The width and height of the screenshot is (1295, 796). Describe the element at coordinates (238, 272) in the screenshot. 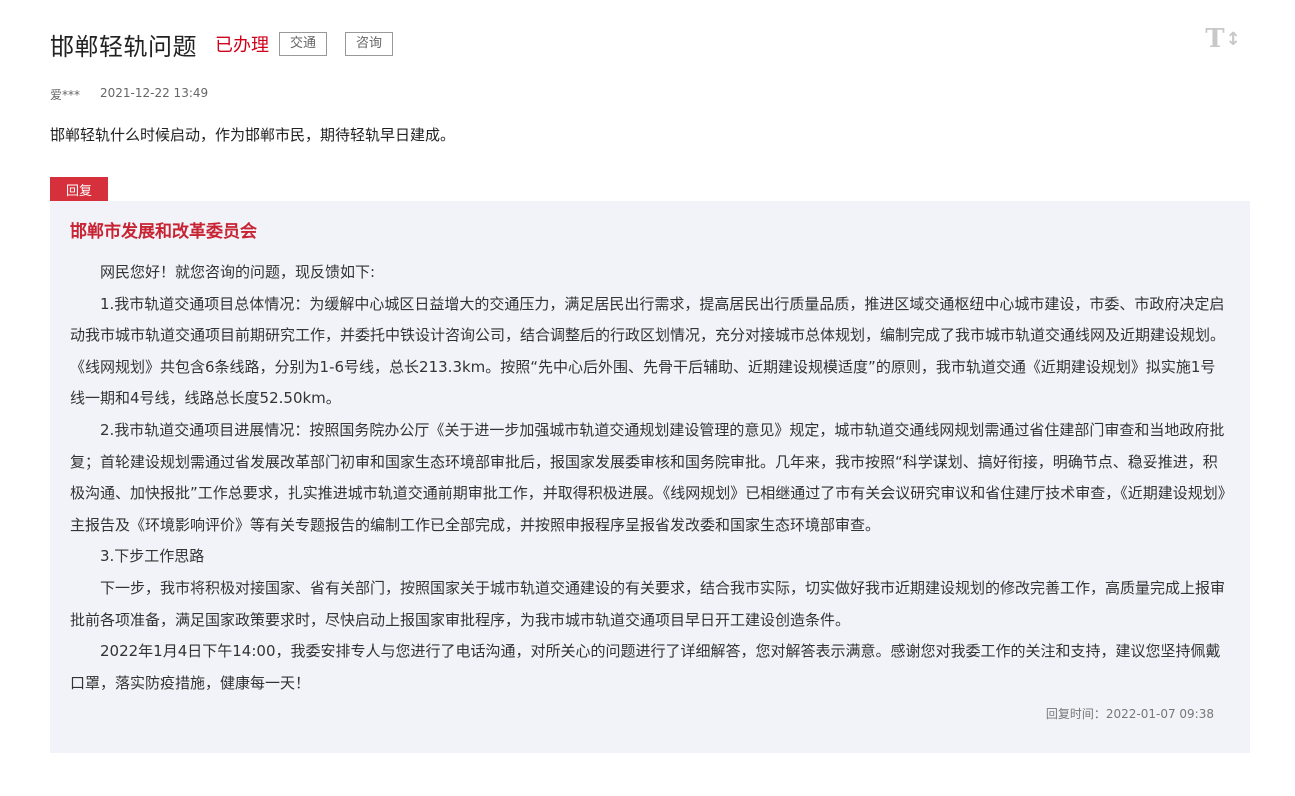

I see `reply-paragraph: 网民您好！就您咨询的问题，现反馈如下:` at that location.